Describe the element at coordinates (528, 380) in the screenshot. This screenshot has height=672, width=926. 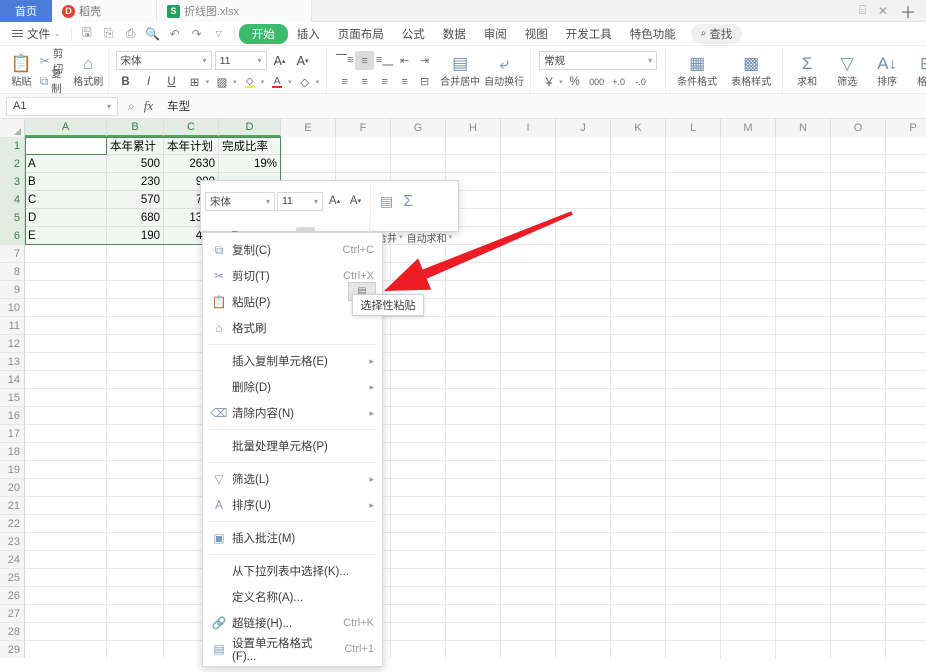
I see `cell-I14` at that location.